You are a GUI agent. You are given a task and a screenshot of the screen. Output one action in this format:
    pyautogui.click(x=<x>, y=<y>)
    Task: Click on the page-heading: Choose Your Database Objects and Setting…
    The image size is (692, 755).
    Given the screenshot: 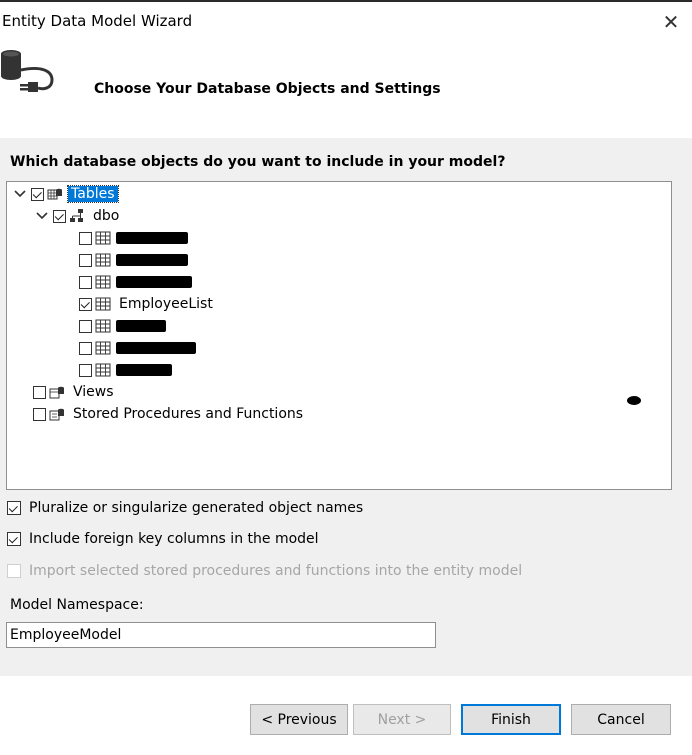 What is the action you would take?
    pyautogui.click(x=267, y=89)
    